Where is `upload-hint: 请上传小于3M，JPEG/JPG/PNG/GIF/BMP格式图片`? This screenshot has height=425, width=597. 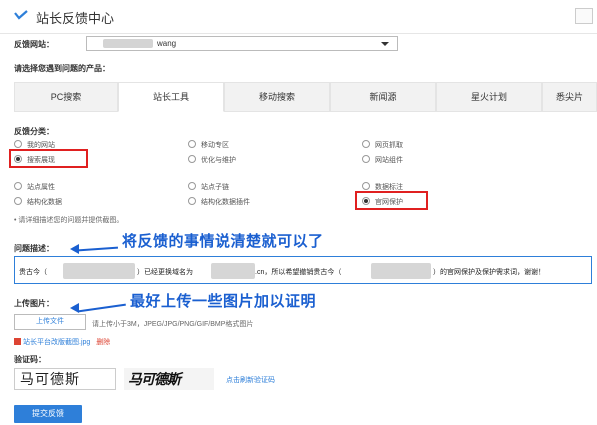 upload-hint: 请上传小于3M，JPEG/JPG/PNG/GIF/BMP格式图片 is located at coordinates (173, 324).